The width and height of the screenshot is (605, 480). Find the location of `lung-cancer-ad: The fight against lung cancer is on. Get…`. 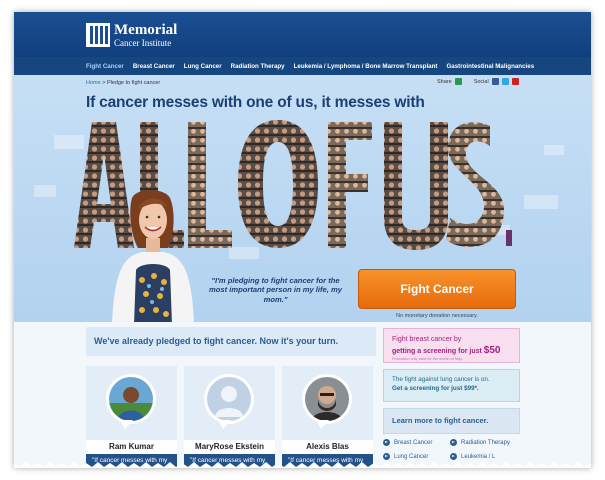

lung-cancer-ad: The fight against lung cancer is on. Get… is located at coordinates (451, 385).